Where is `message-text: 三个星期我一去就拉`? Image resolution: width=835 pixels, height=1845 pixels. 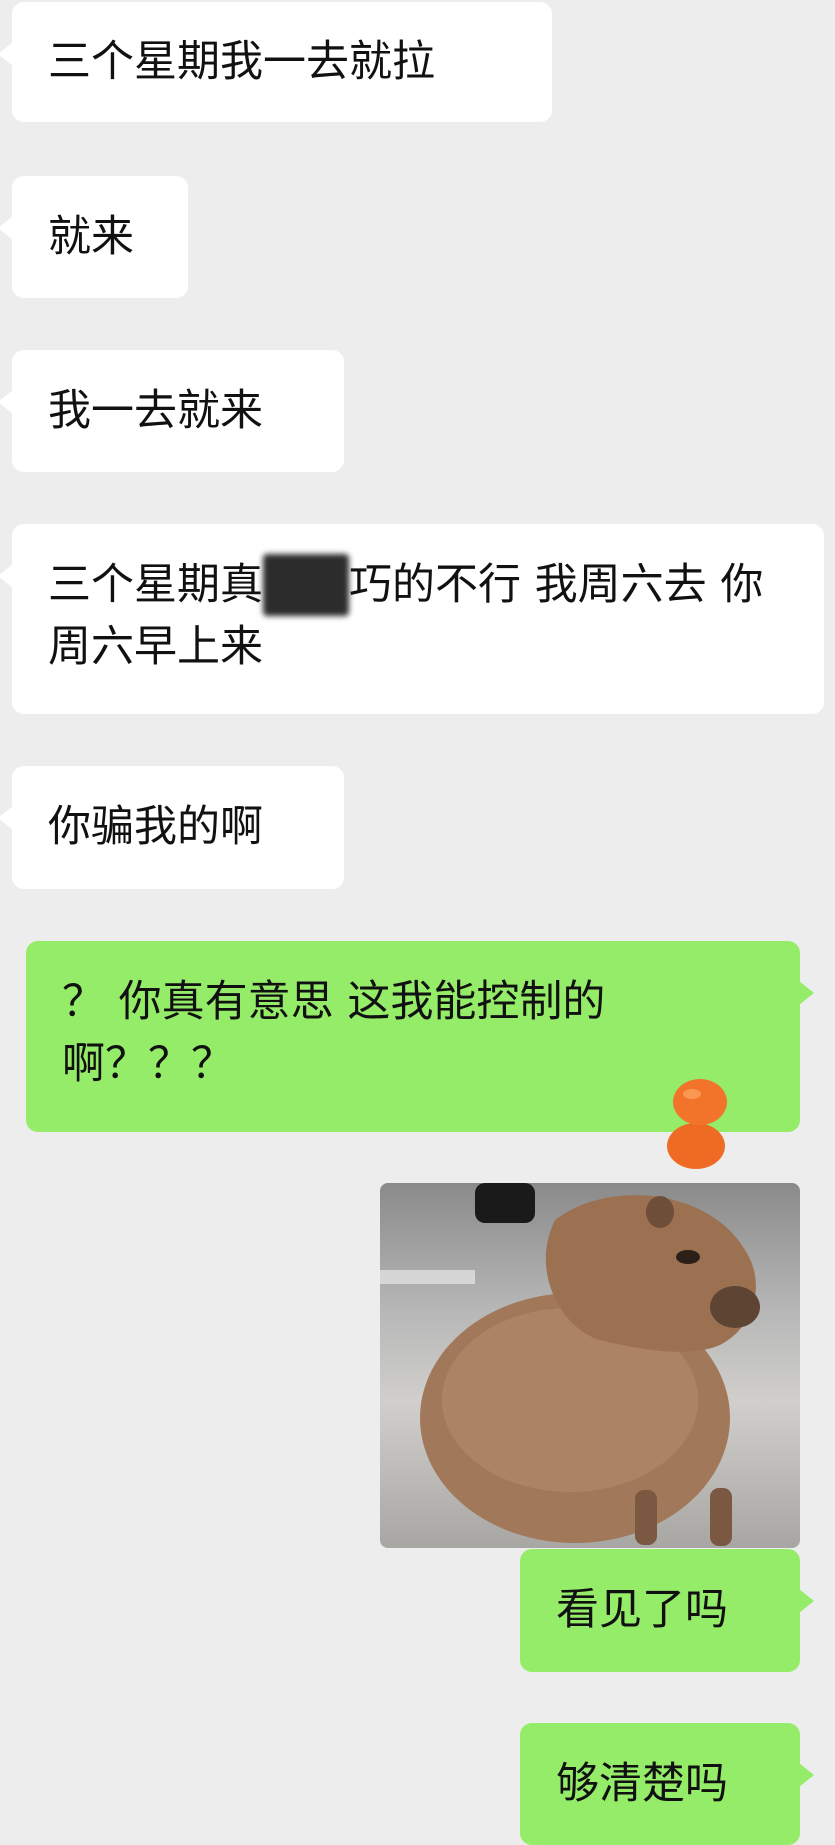
message-text: 三个星期我一去就拉 is located at coordinates (241, 62).